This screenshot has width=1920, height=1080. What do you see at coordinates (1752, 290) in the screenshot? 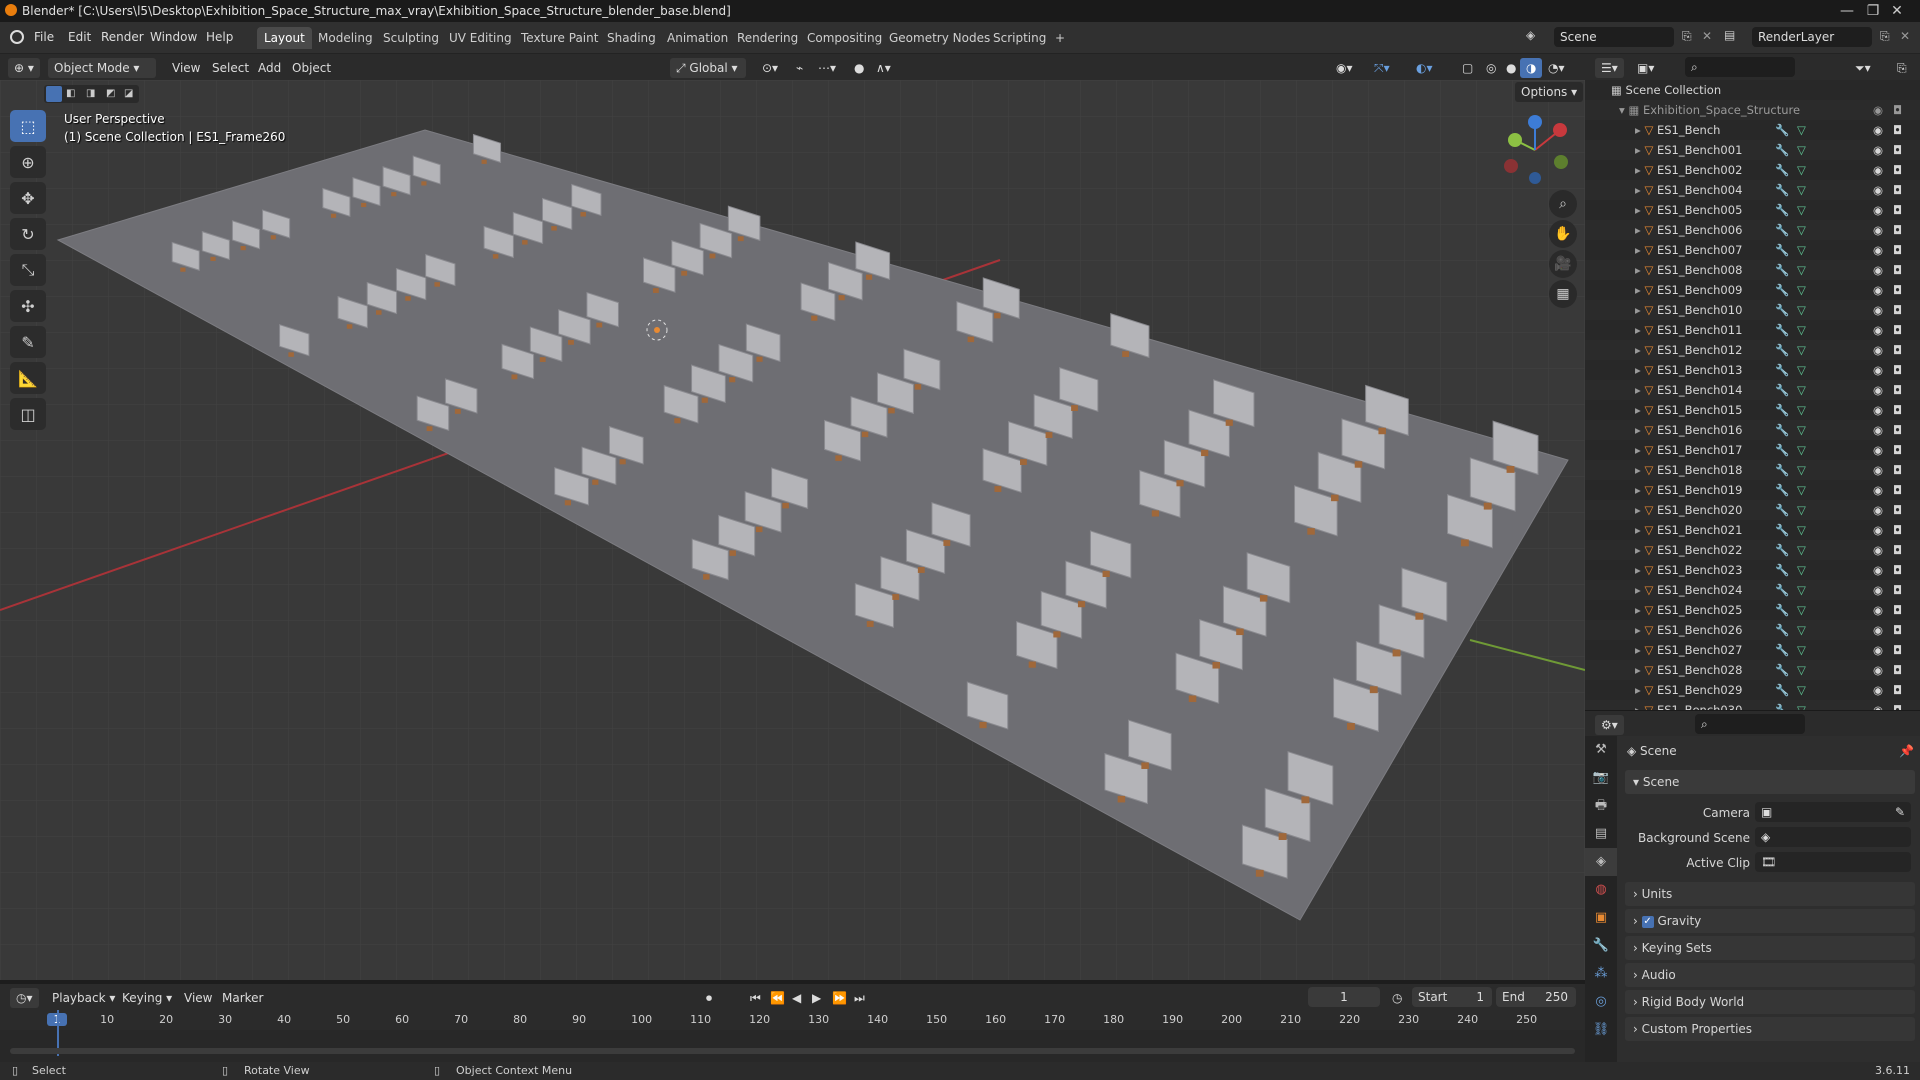
I see `outliner-item: ▸ ▽ ES1_Bench009 🔧 ▽ ◉ ◘` at bounding box center [1752, 290].